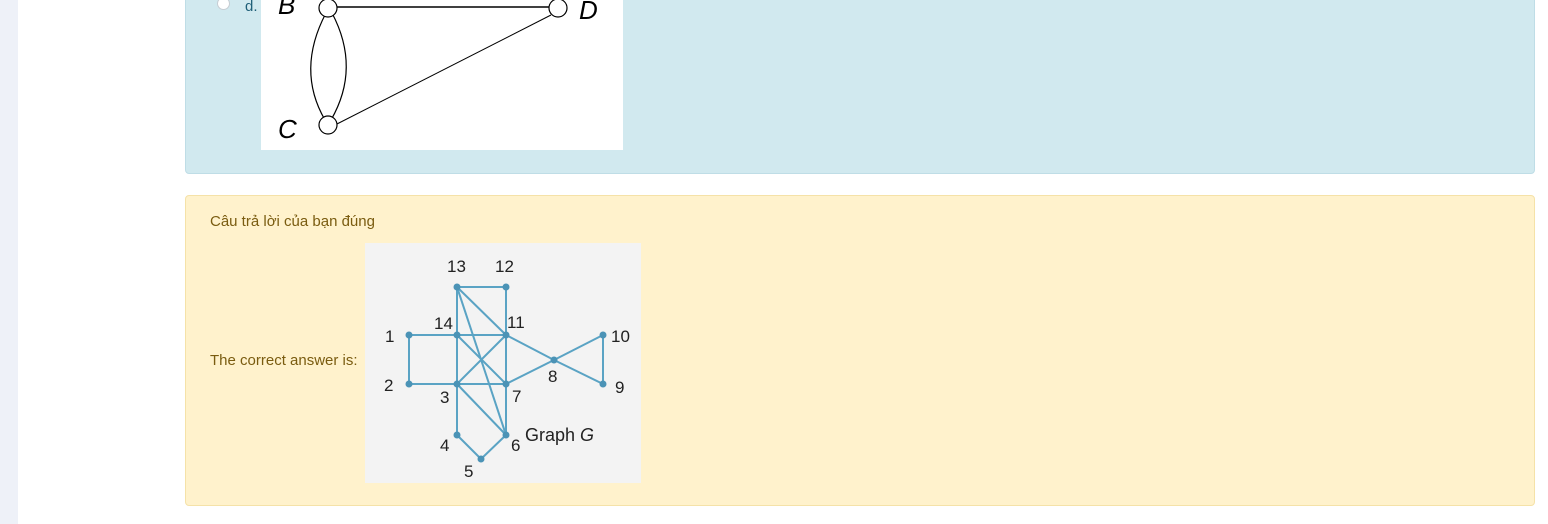 The width and height of the screenshot is (1548, 524). Describe the element at coordinates (456, 266) in the screenshot. I see `vertex-label-13: 13` at that location.